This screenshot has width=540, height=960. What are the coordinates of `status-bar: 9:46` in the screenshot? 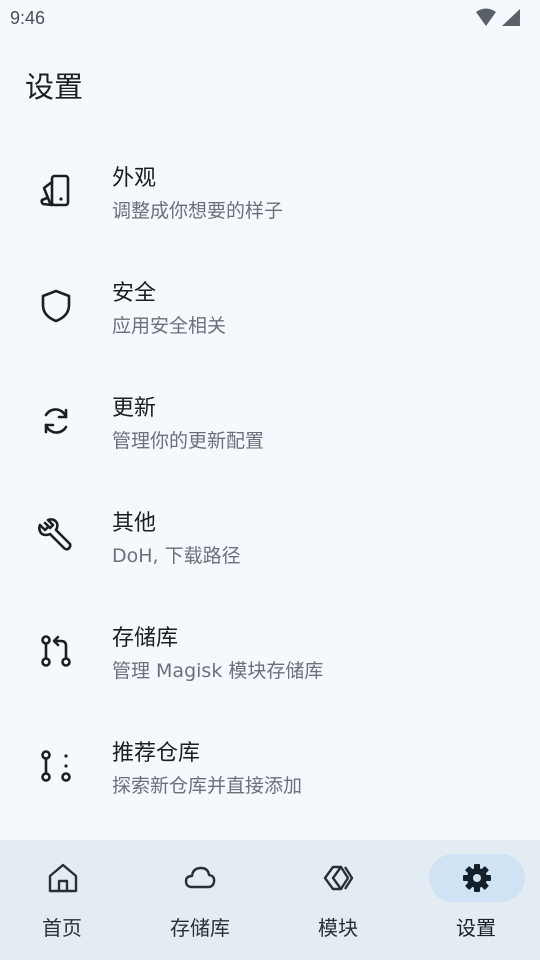 It's located at (270, 18).